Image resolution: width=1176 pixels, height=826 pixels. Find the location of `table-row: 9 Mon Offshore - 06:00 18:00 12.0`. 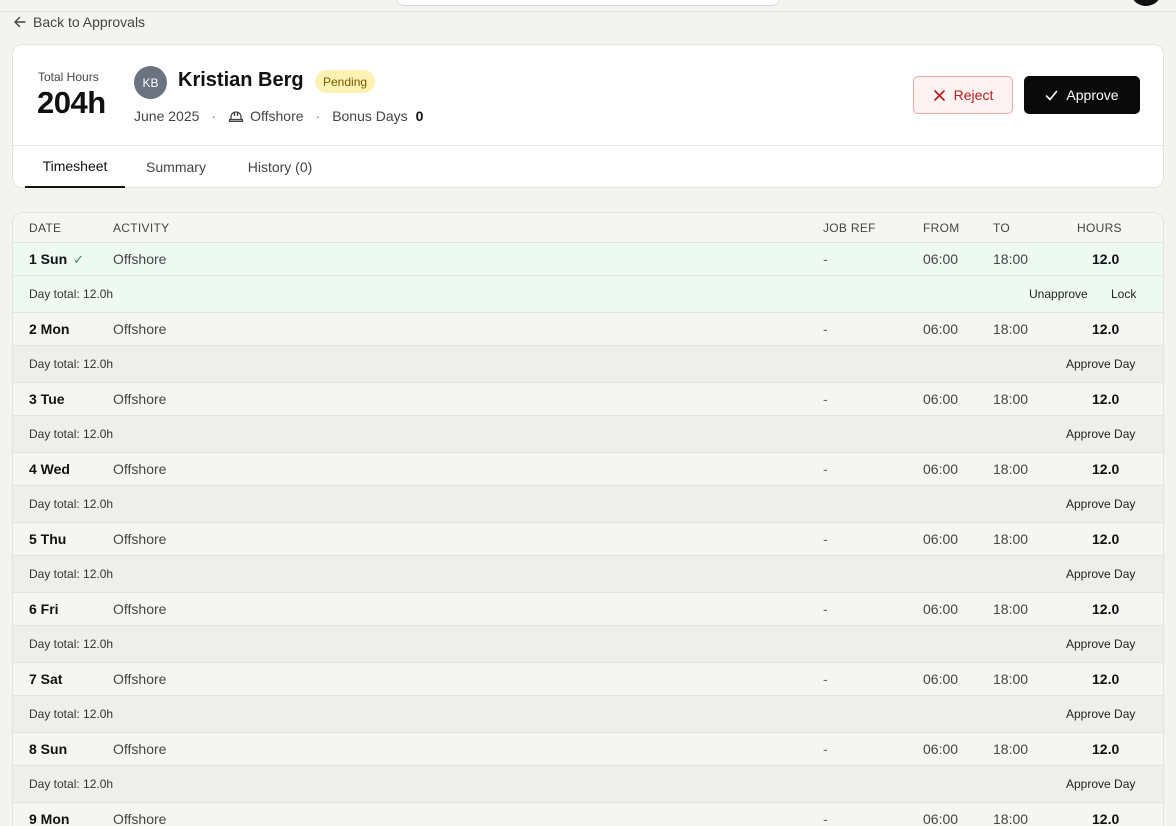

table-row: 9 Mon Offshore - 06:00 18:00 12.0 is located at coordinates (588, 814).